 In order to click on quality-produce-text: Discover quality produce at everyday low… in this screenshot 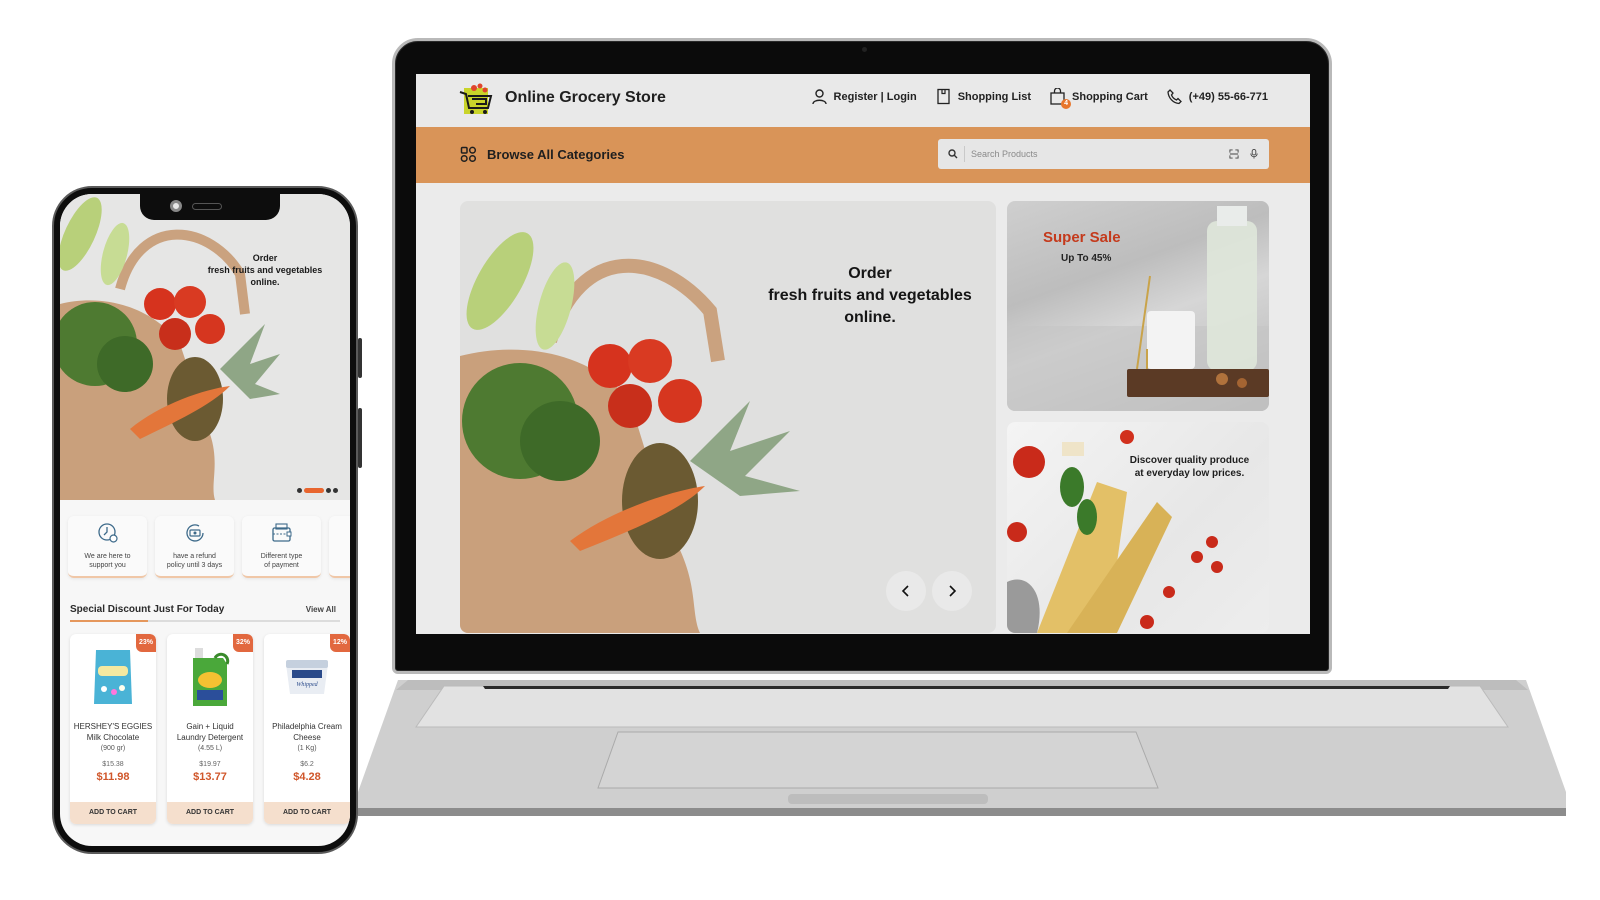, I will do `click(1189, 467)`.